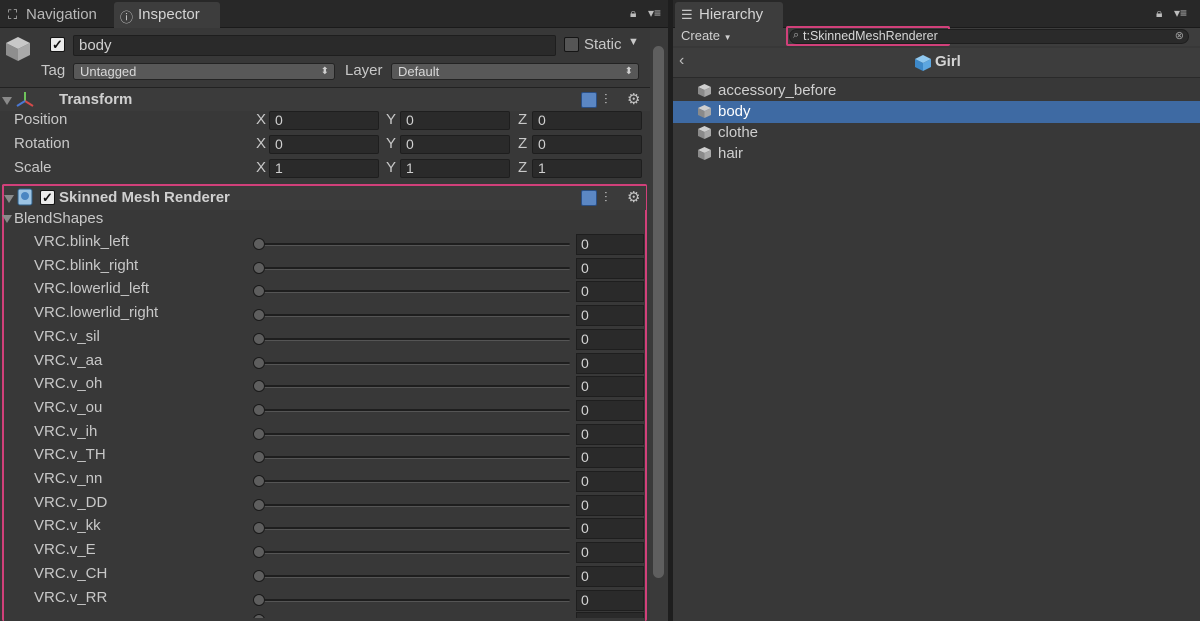 The image size is (1200, 621). Describe the element at coordinates (57, 44) in the screenshot. I see `gameobject-active-checkbox: ✓` at that location.